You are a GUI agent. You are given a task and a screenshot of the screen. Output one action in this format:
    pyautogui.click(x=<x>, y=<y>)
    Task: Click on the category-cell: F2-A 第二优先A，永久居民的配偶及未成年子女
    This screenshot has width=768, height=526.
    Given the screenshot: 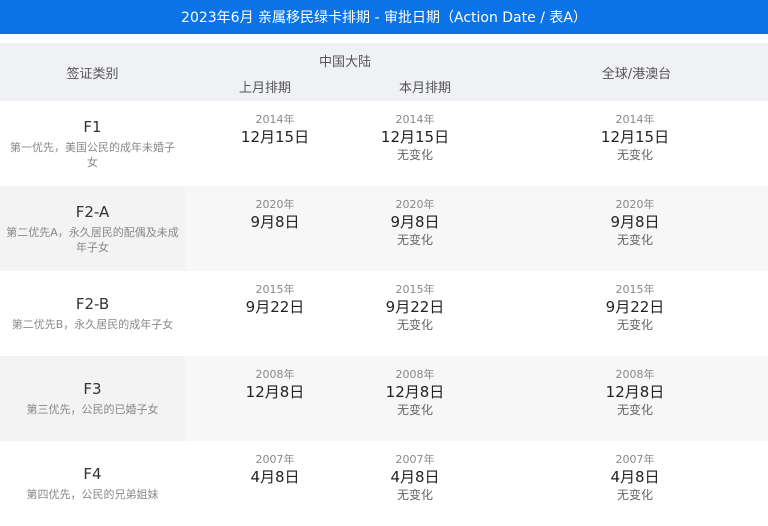 What is the action you would take?
    pyautogui.click(x=92, y=228)
    